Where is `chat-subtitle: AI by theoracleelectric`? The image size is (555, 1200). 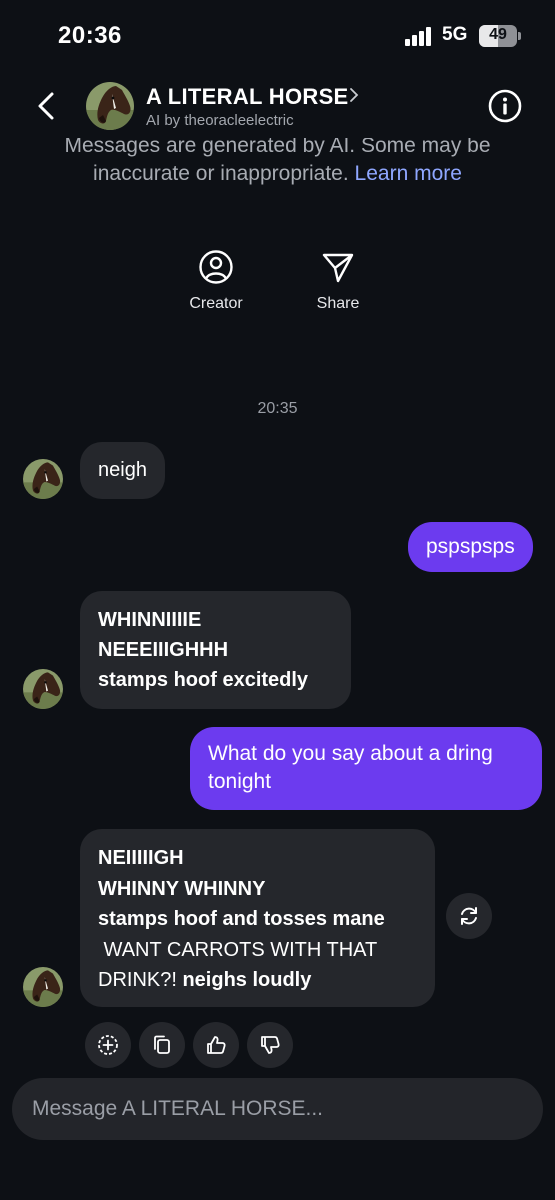 chat-subtitle: AI by theoracleelectric is located at coordinates (220, 120).